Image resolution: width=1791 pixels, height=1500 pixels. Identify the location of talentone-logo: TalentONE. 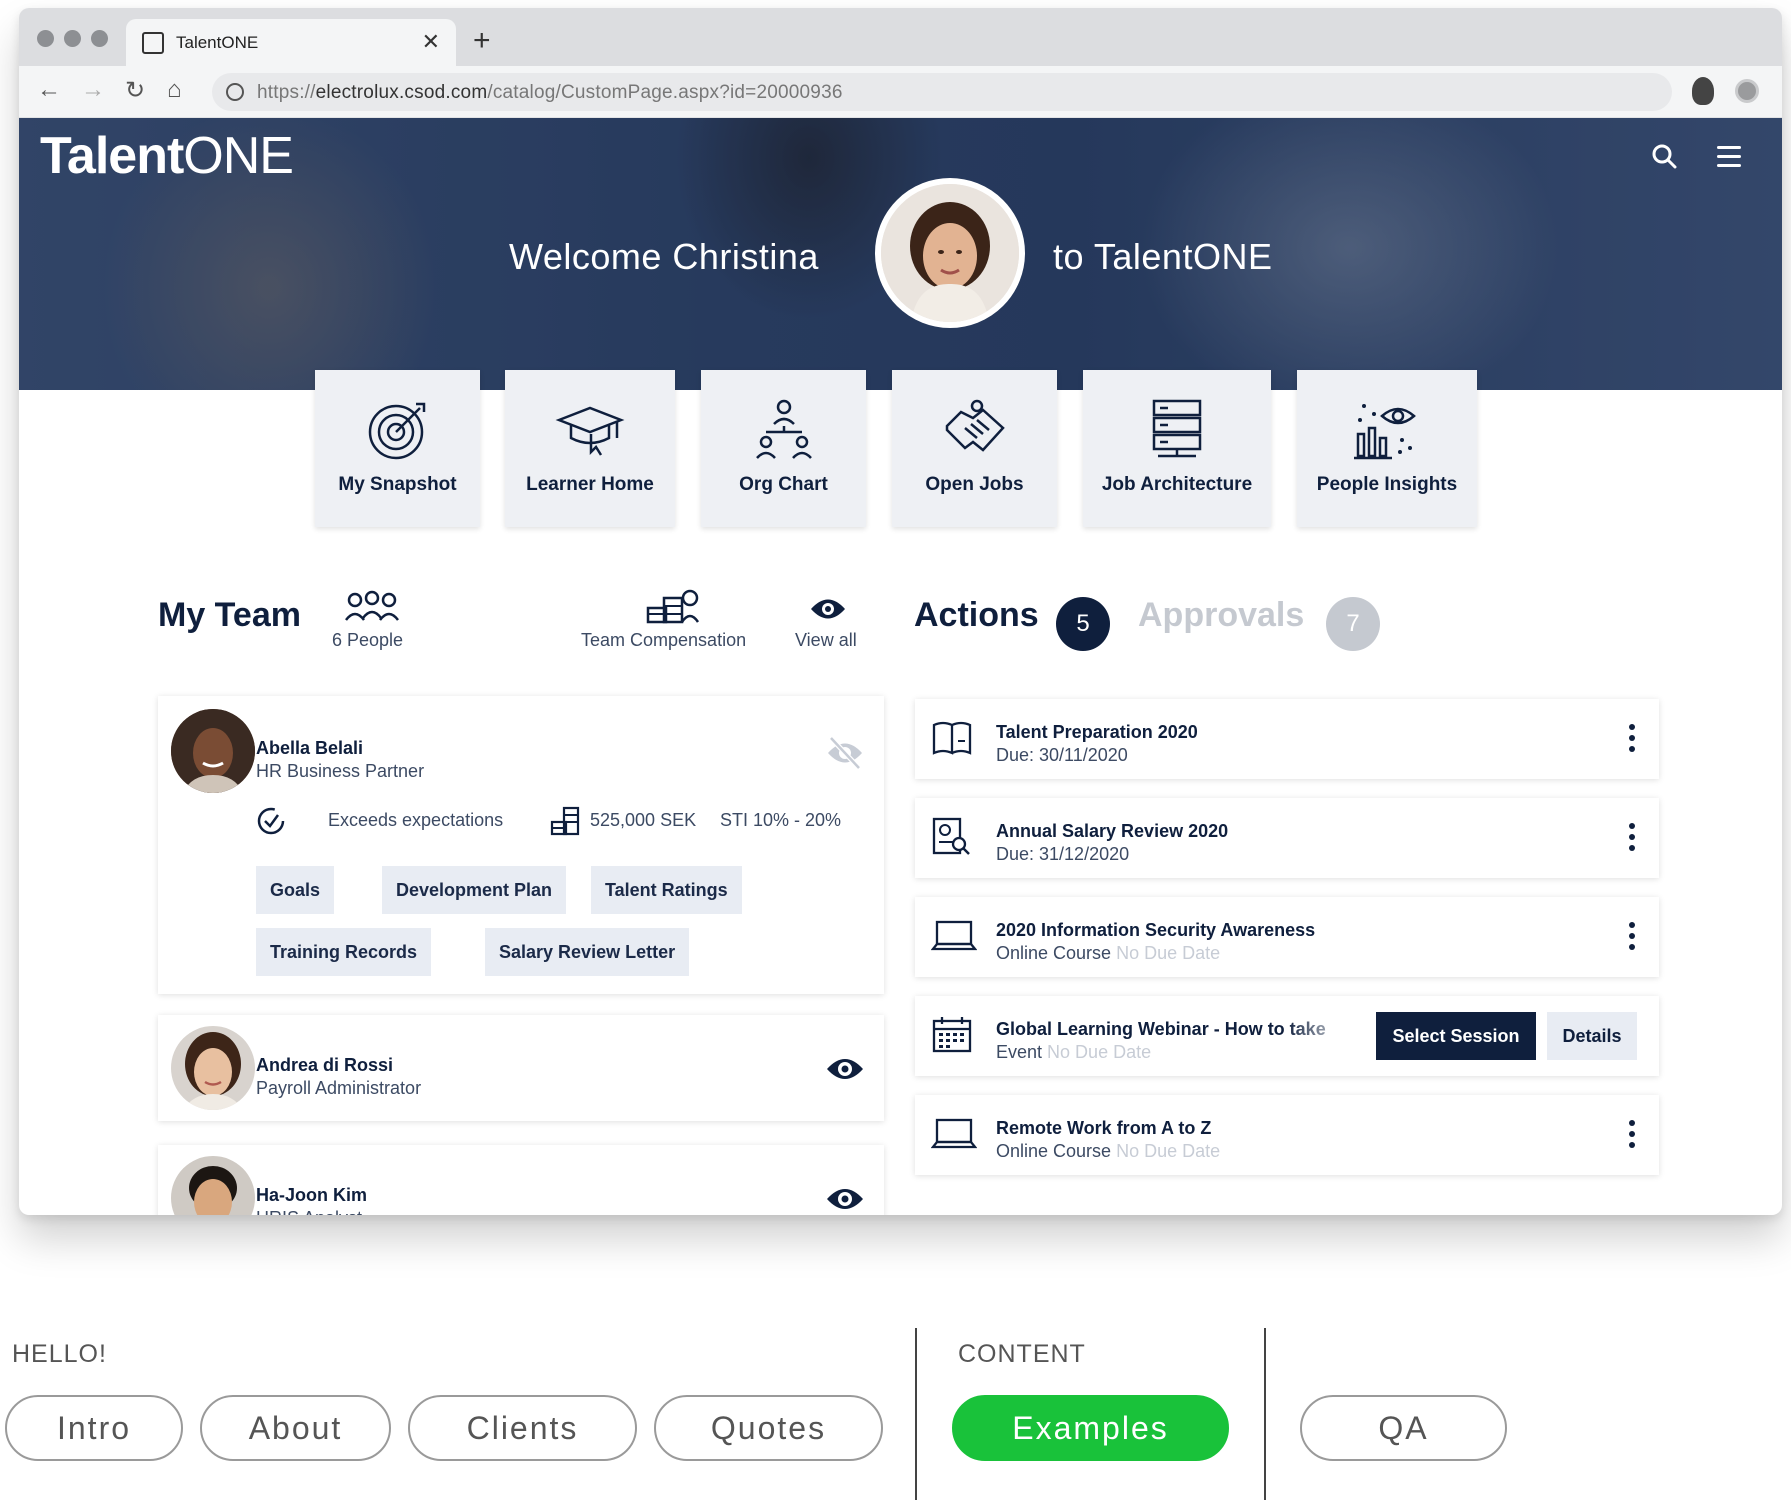
(167, 156).